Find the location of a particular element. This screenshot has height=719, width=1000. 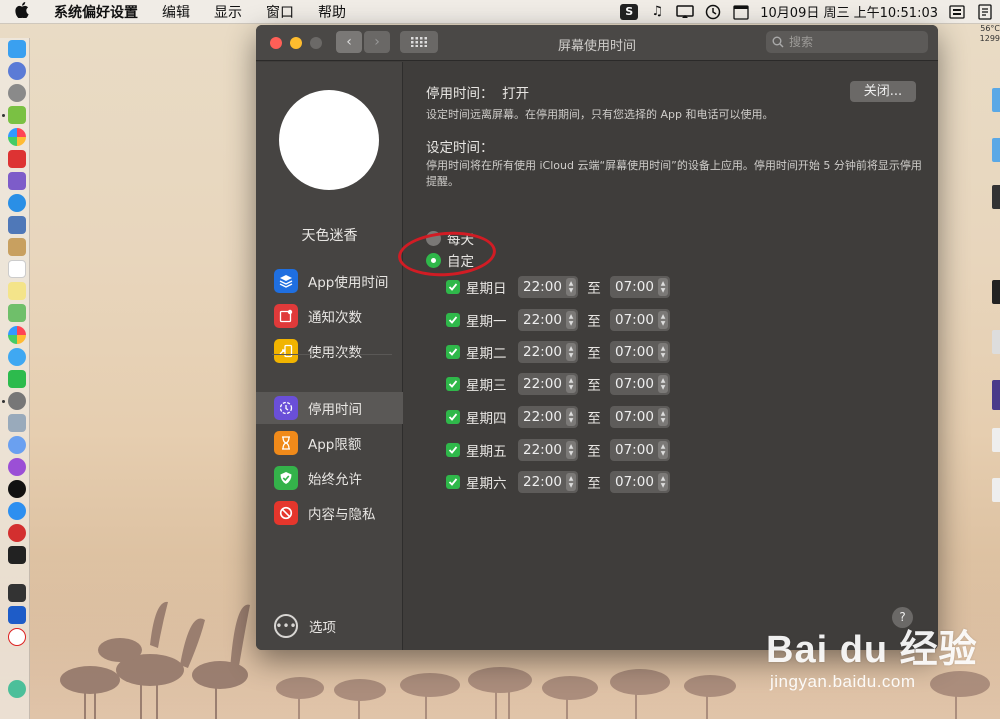

menu-app-name: 系统偏好设置 is located at coordinates (97, 12).